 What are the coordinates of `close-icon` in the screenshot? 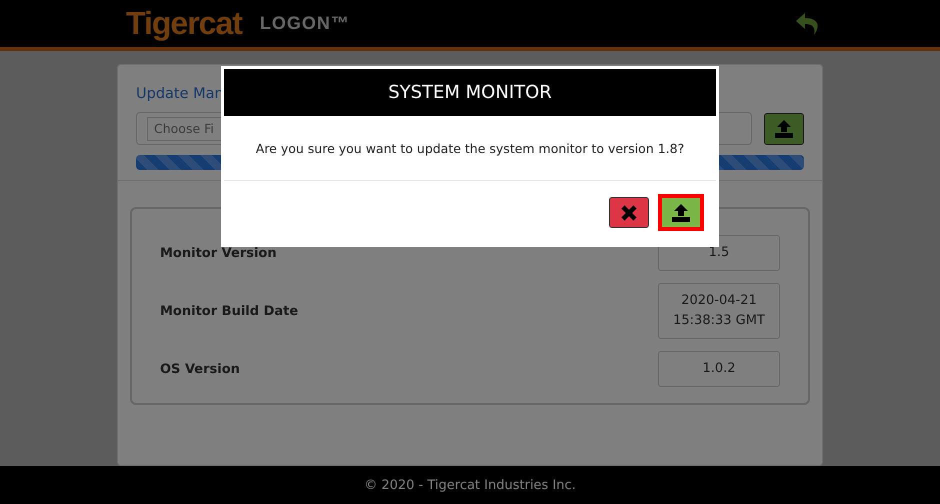 It's located at (629, 213).